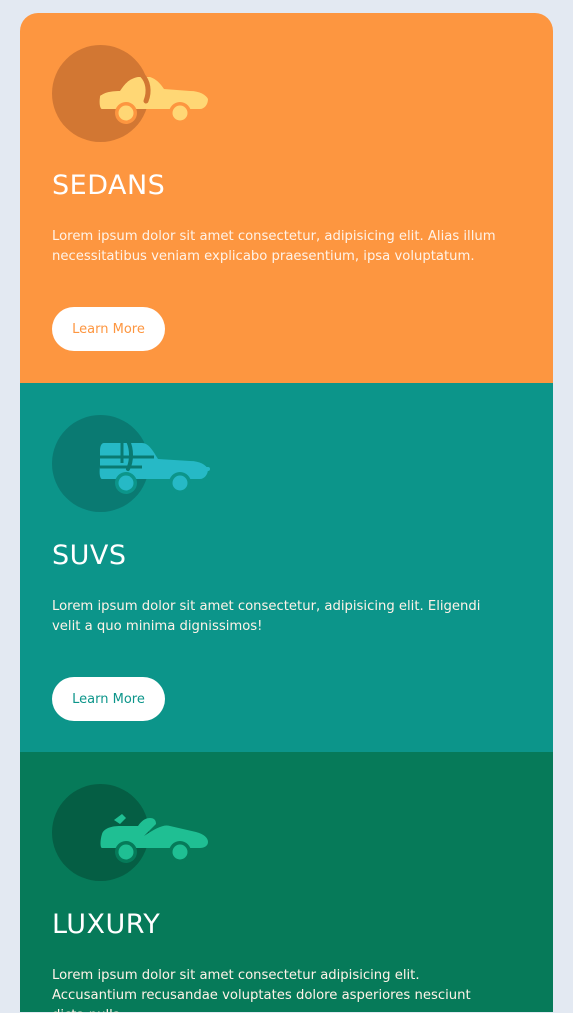 Image resolution: width=573 pixels, height=1013 pixels. I want to click on sedan-car-shape, so click(153, 98).